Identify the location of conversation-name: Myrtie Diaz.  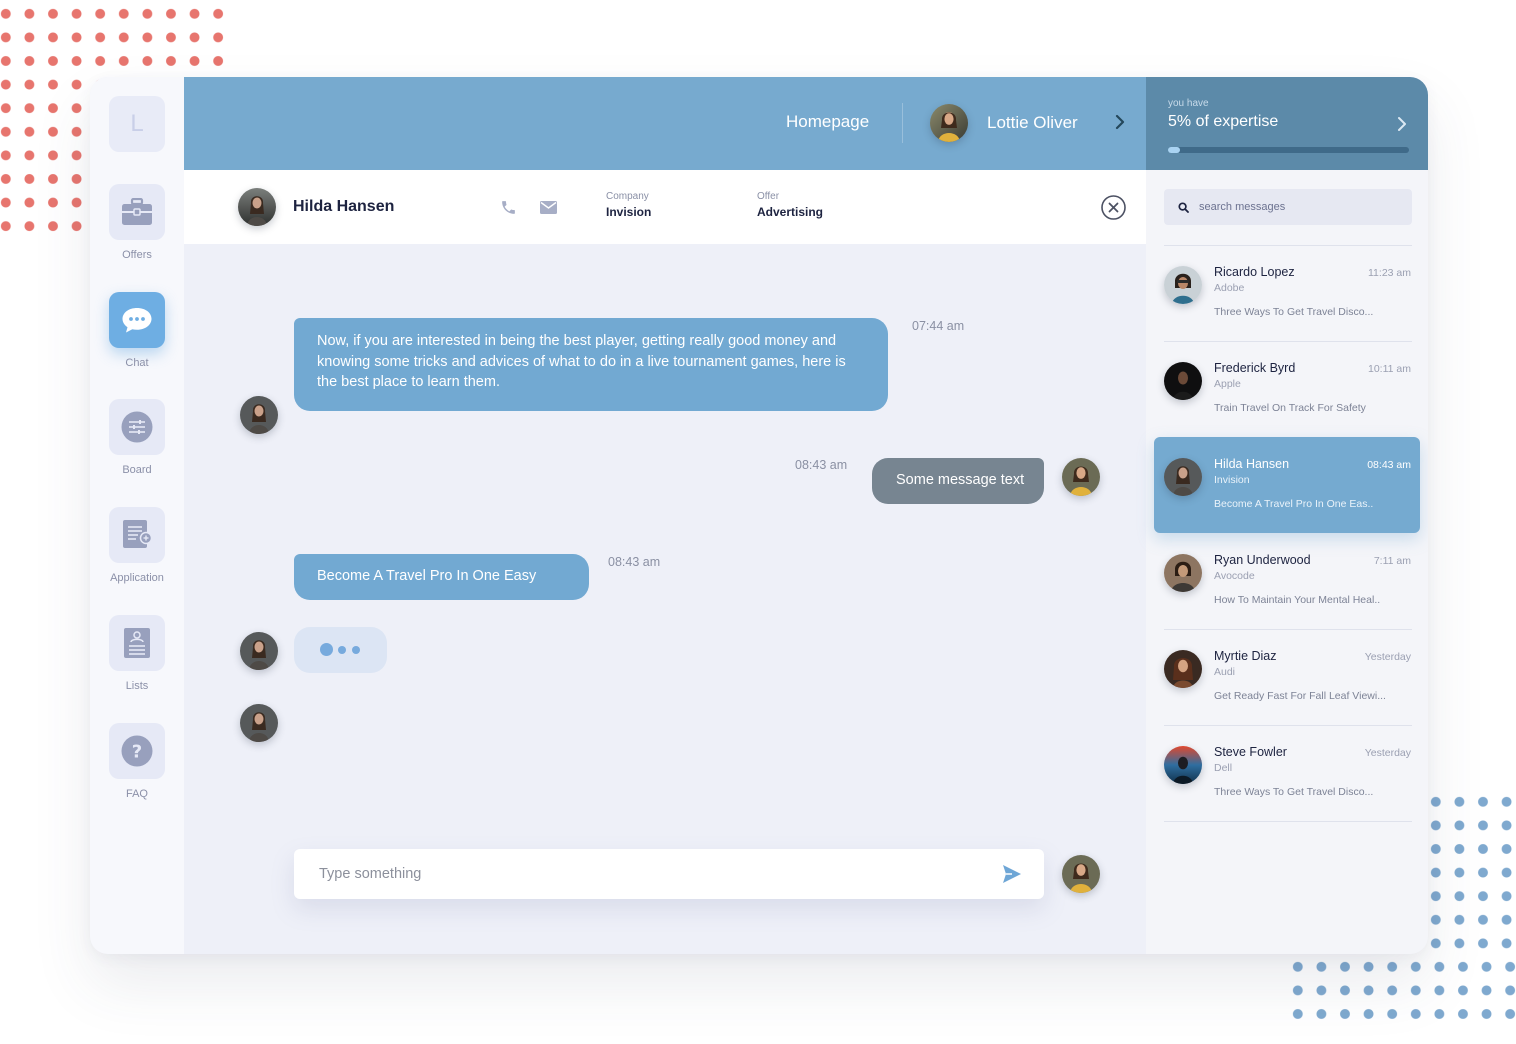
(1245, 656).